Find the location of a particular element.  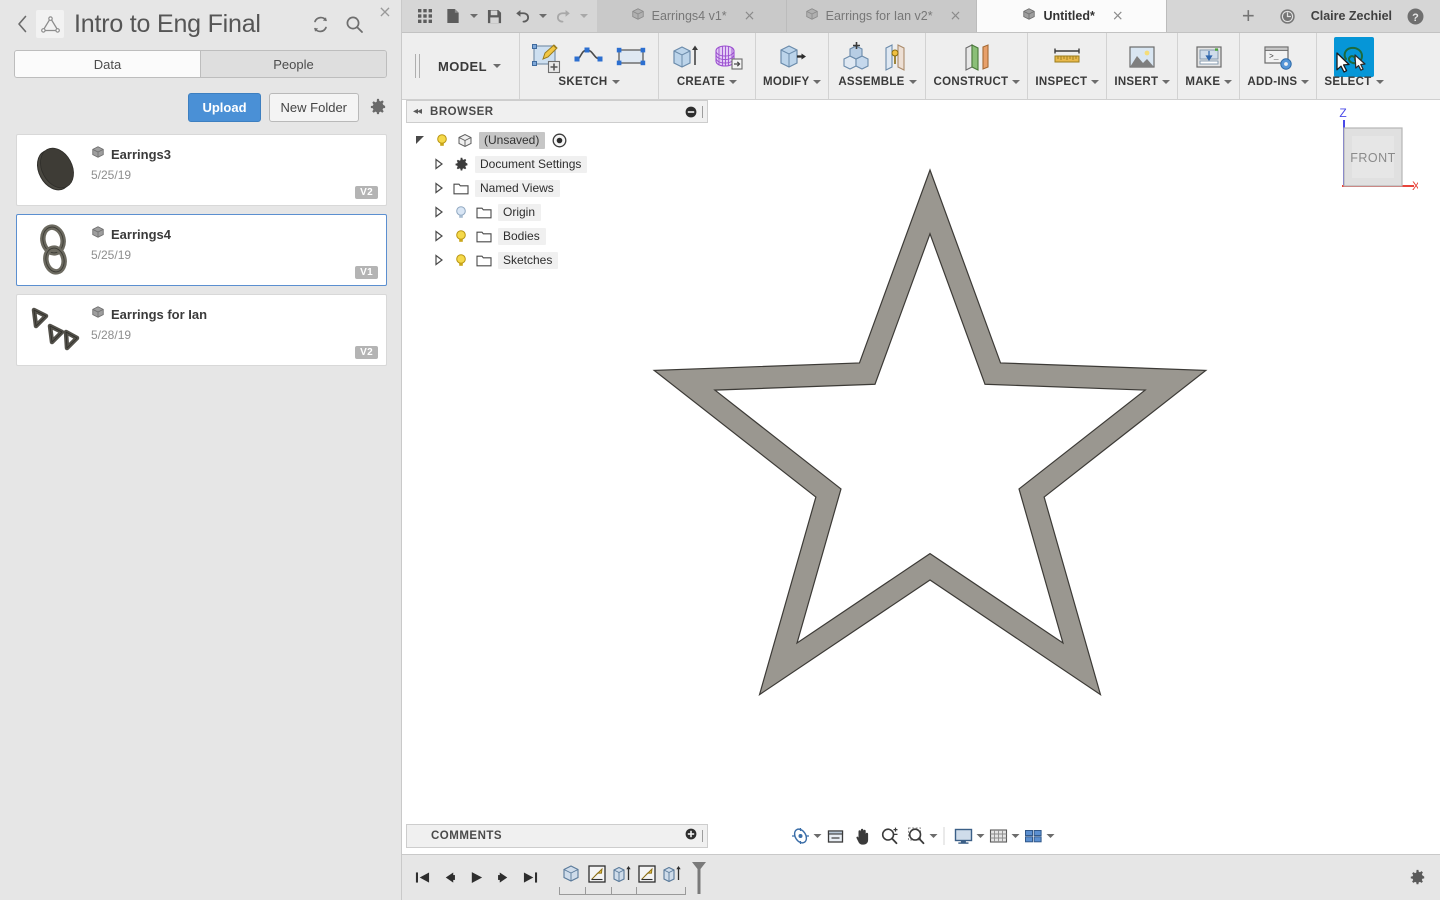

scripts-addins-icon: >_ is located at coordinates (1278, 57).